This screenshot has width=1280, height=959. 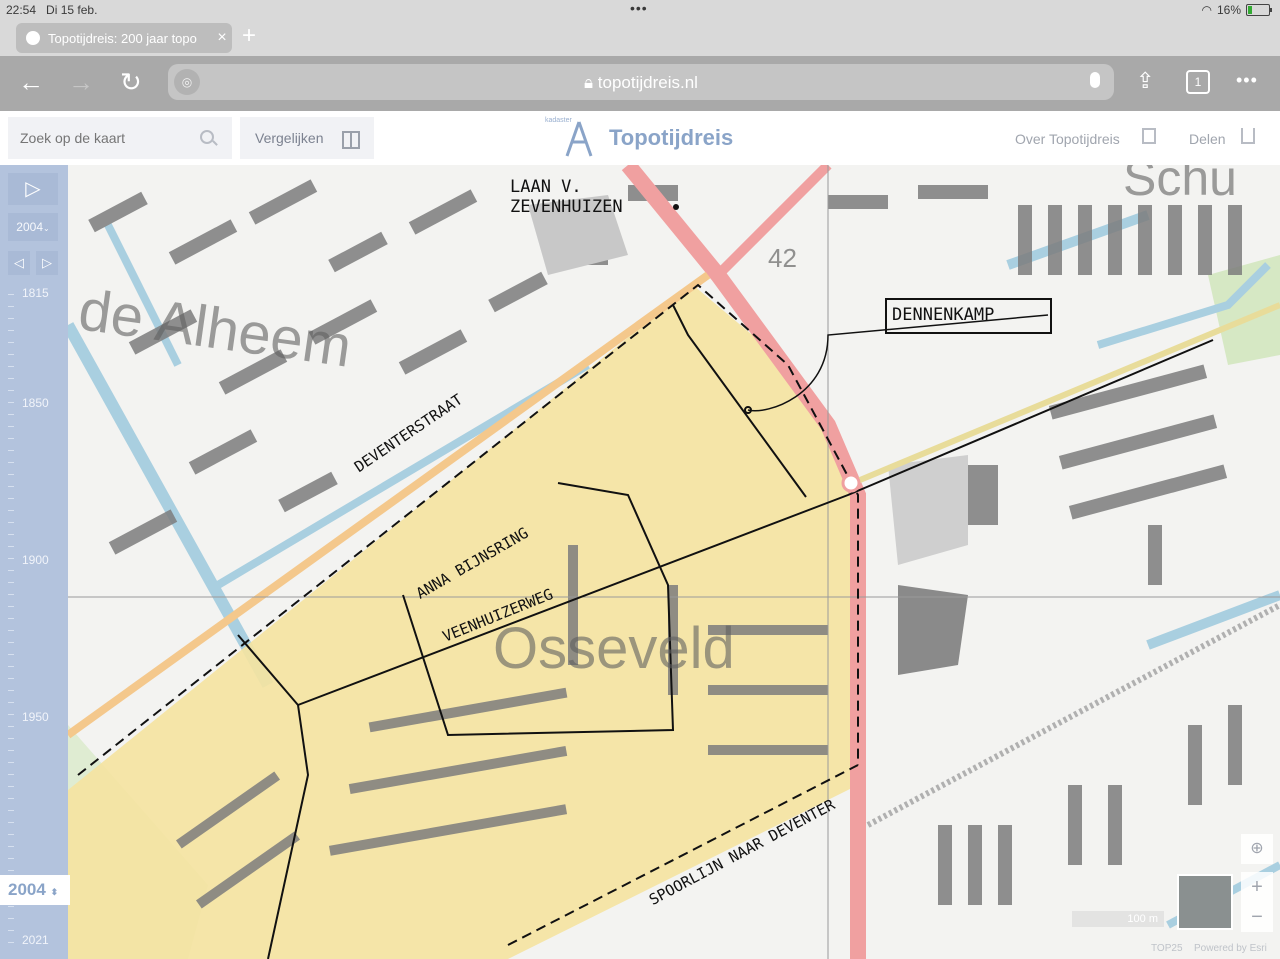 What do you see at coordinates (1257, 887) in the screenshot?
I see `zoom-in-button: +` at bounding box center [1257, 887].